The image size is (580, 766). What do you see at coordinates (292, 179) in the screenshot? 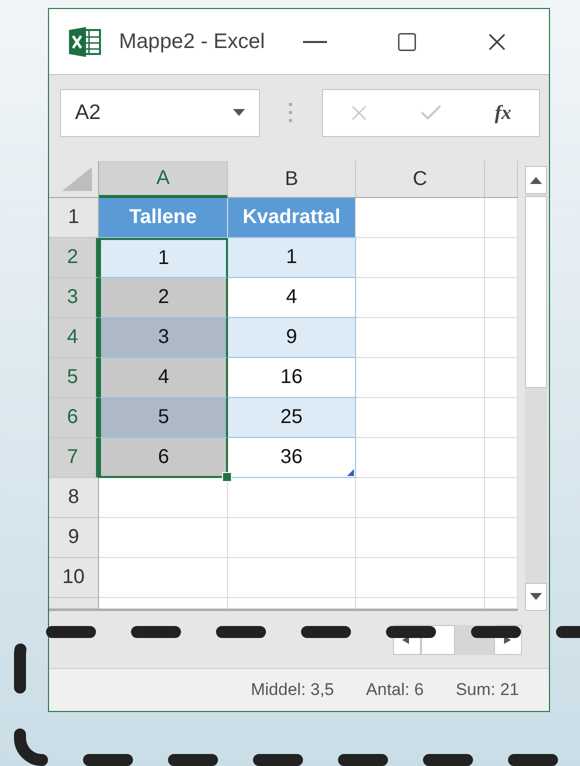
I see `column-header: B` at bounding box center [292, 179].